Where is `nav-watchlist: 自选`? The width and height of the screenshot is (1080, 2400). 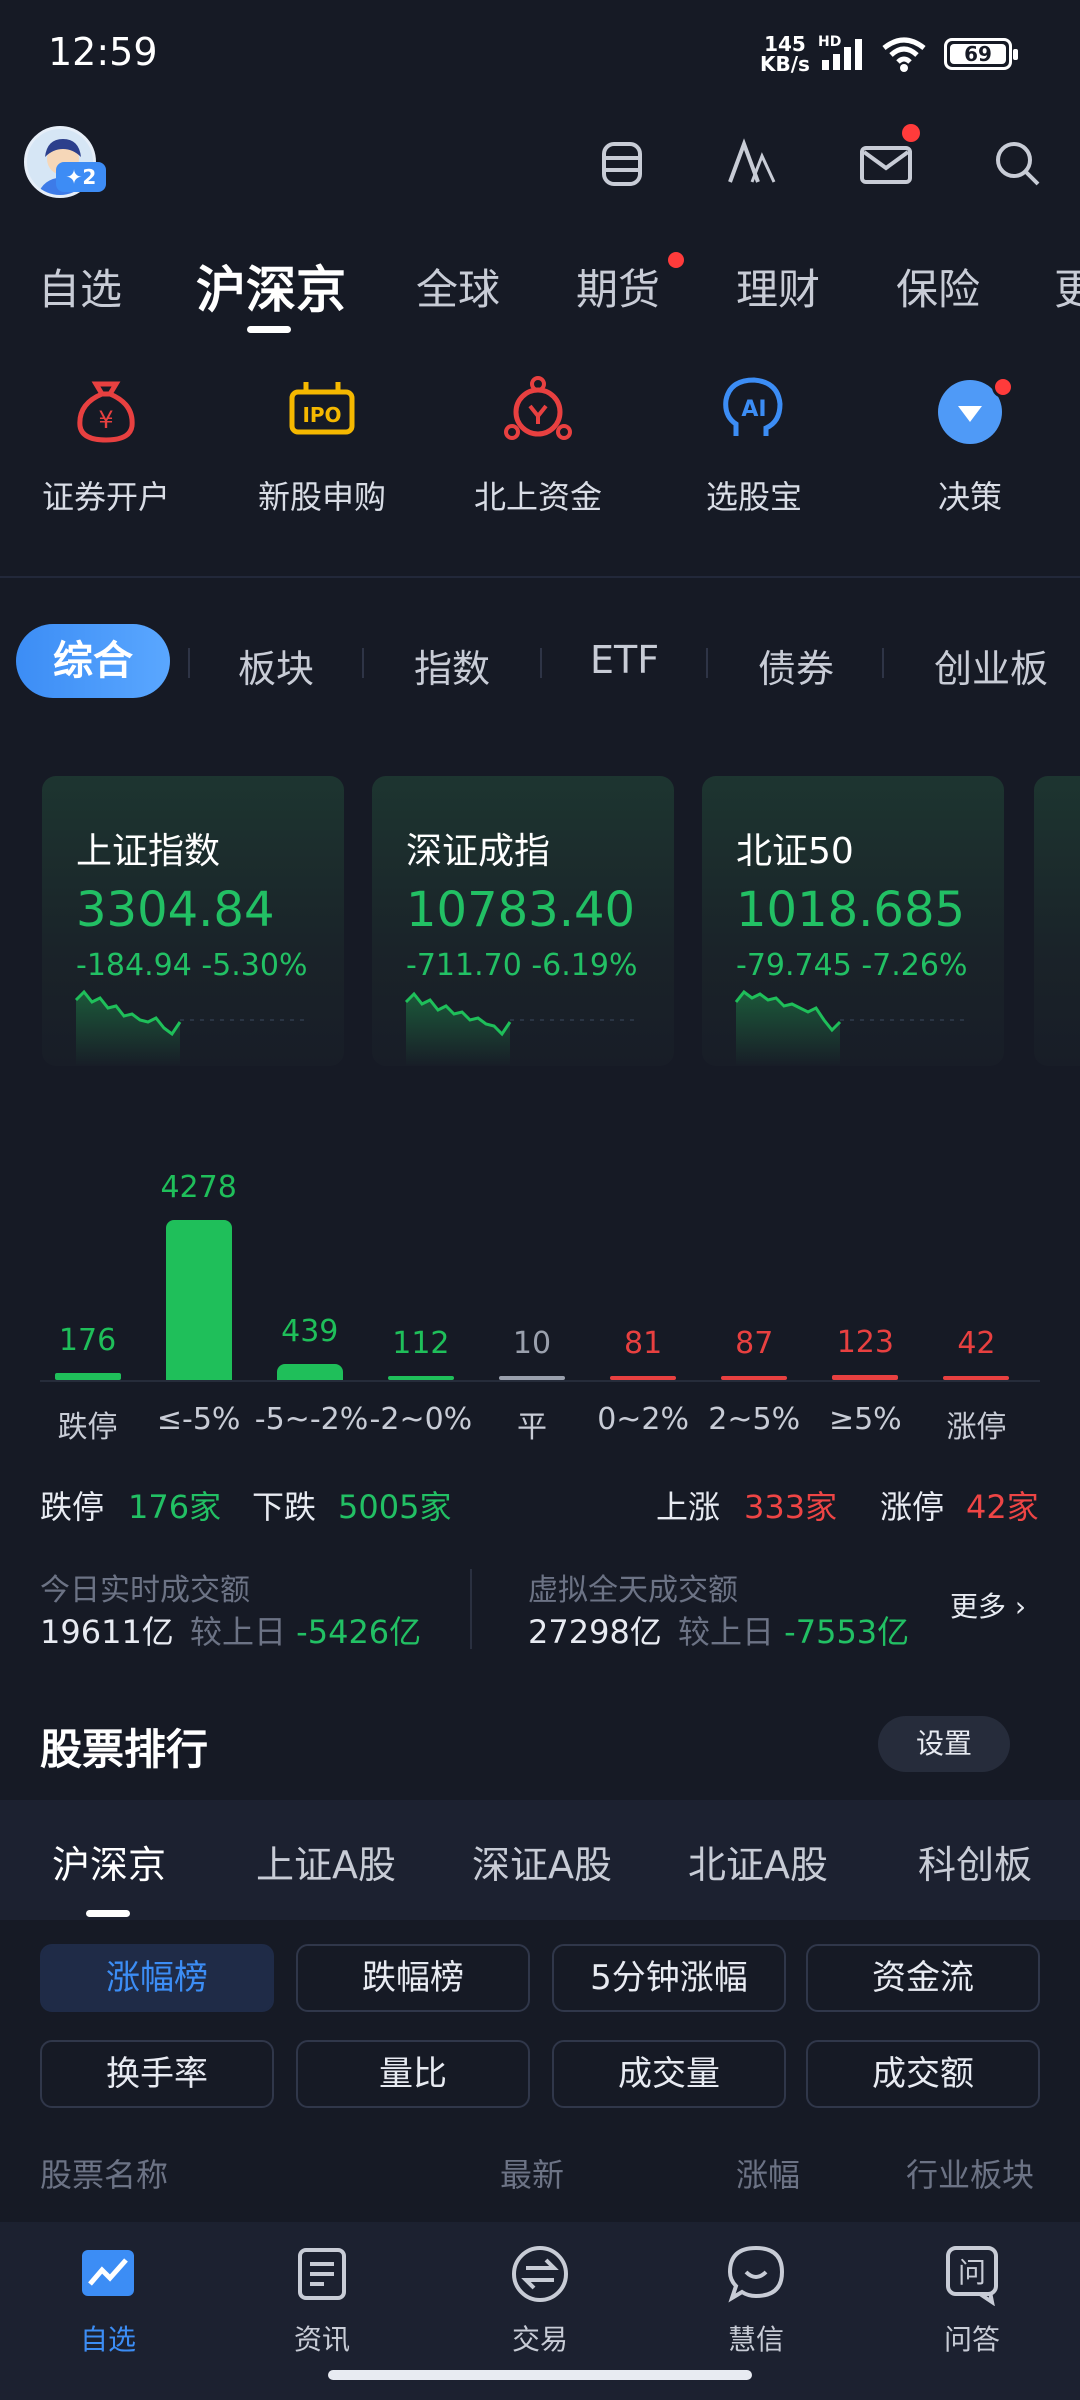
nav-watchlist: 自选 is located at coordinates (108, 2300).